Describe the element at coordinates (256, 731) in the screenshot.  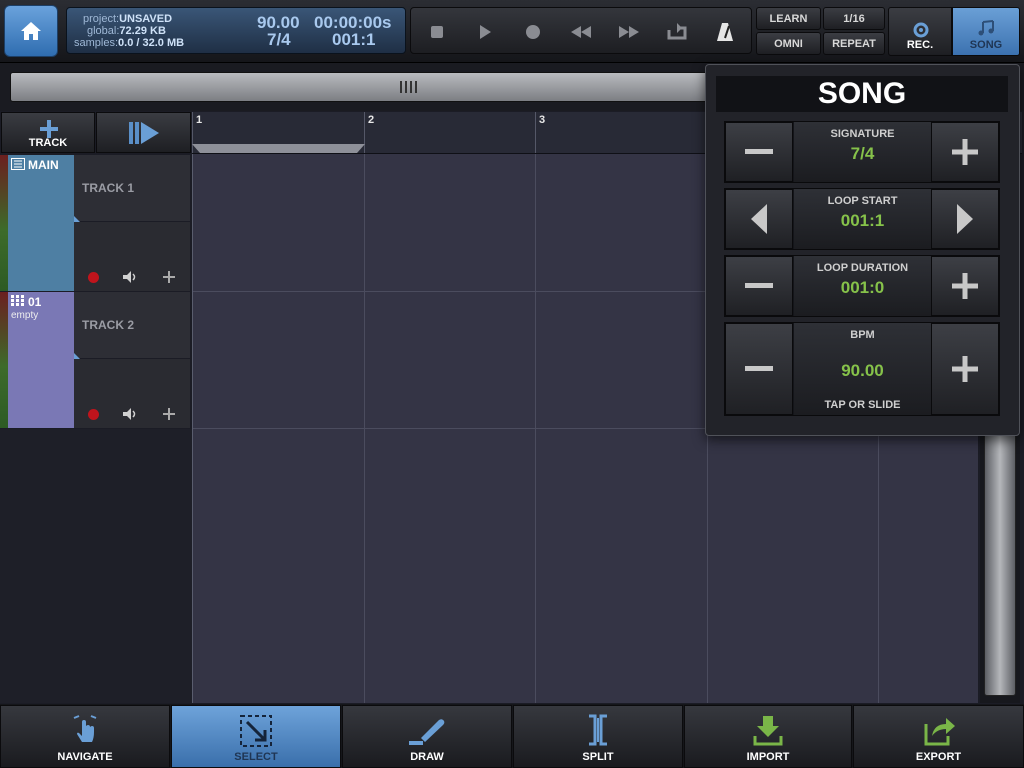
I see `select-box-icon` at that location.